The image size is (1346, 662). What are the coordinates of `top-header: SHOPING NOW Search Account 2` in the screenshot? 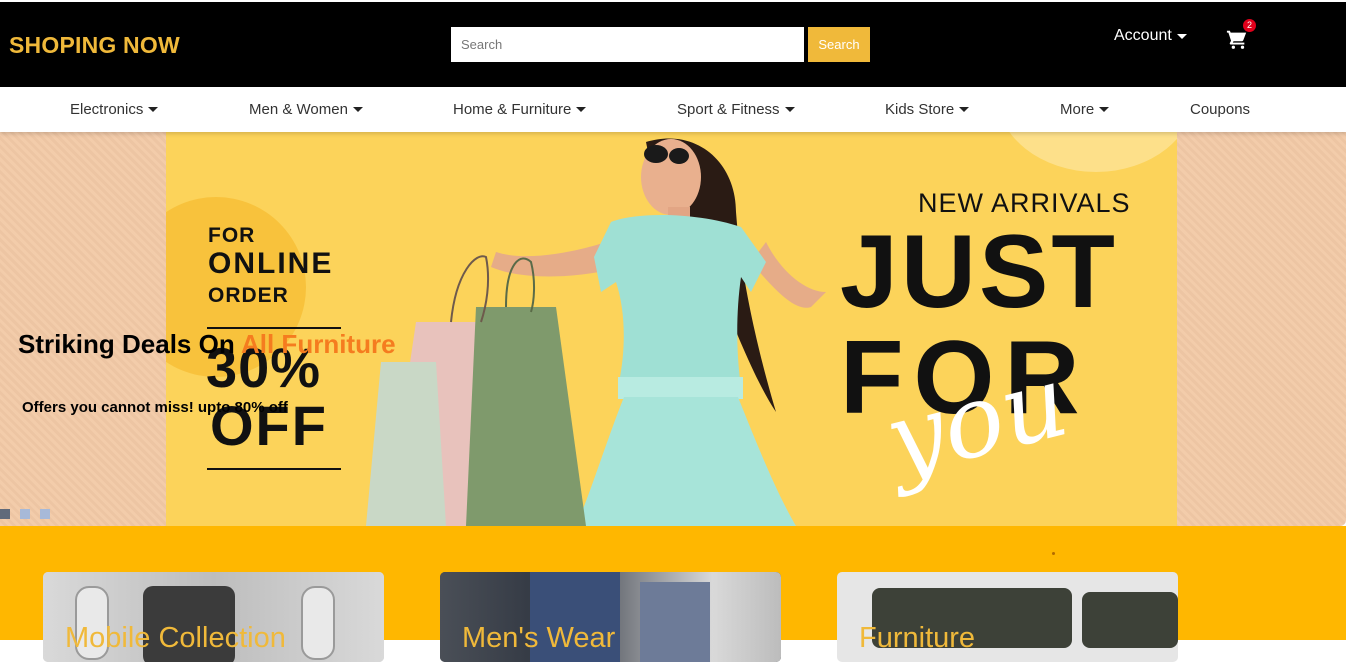 It's located at (673, 43).